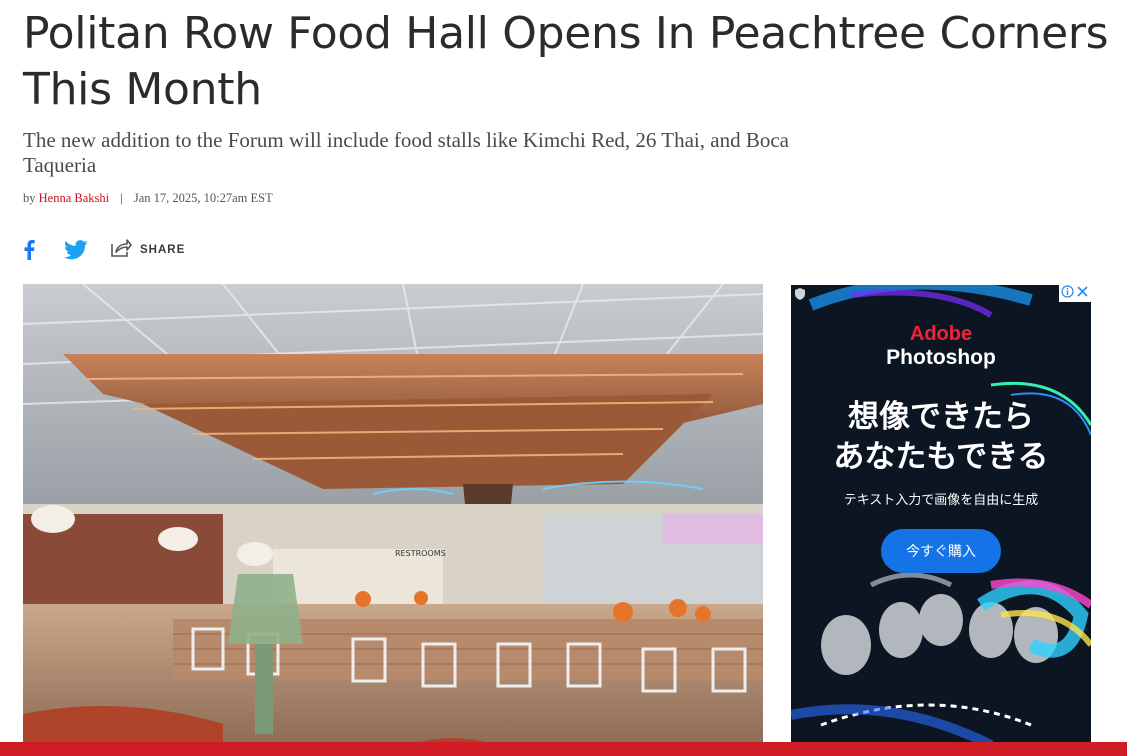 The width and height of the screenshot is (1127, 756). I want to click on share-bar: SHARE, so click(104, 250).